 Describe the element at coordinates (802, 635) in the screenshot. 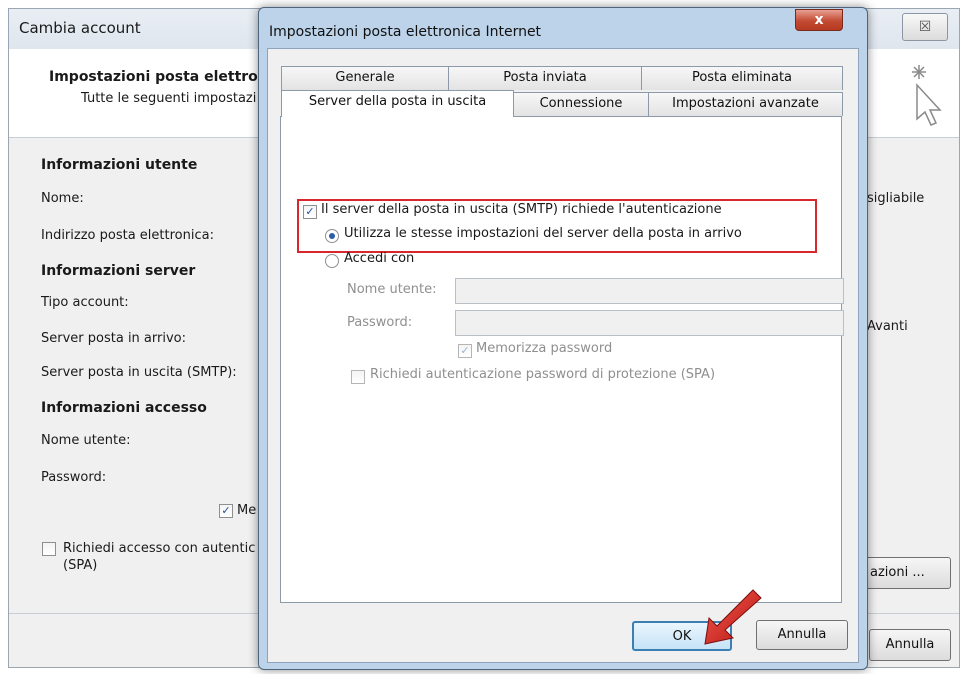

I see `cancel-button: Annulla` at that location.